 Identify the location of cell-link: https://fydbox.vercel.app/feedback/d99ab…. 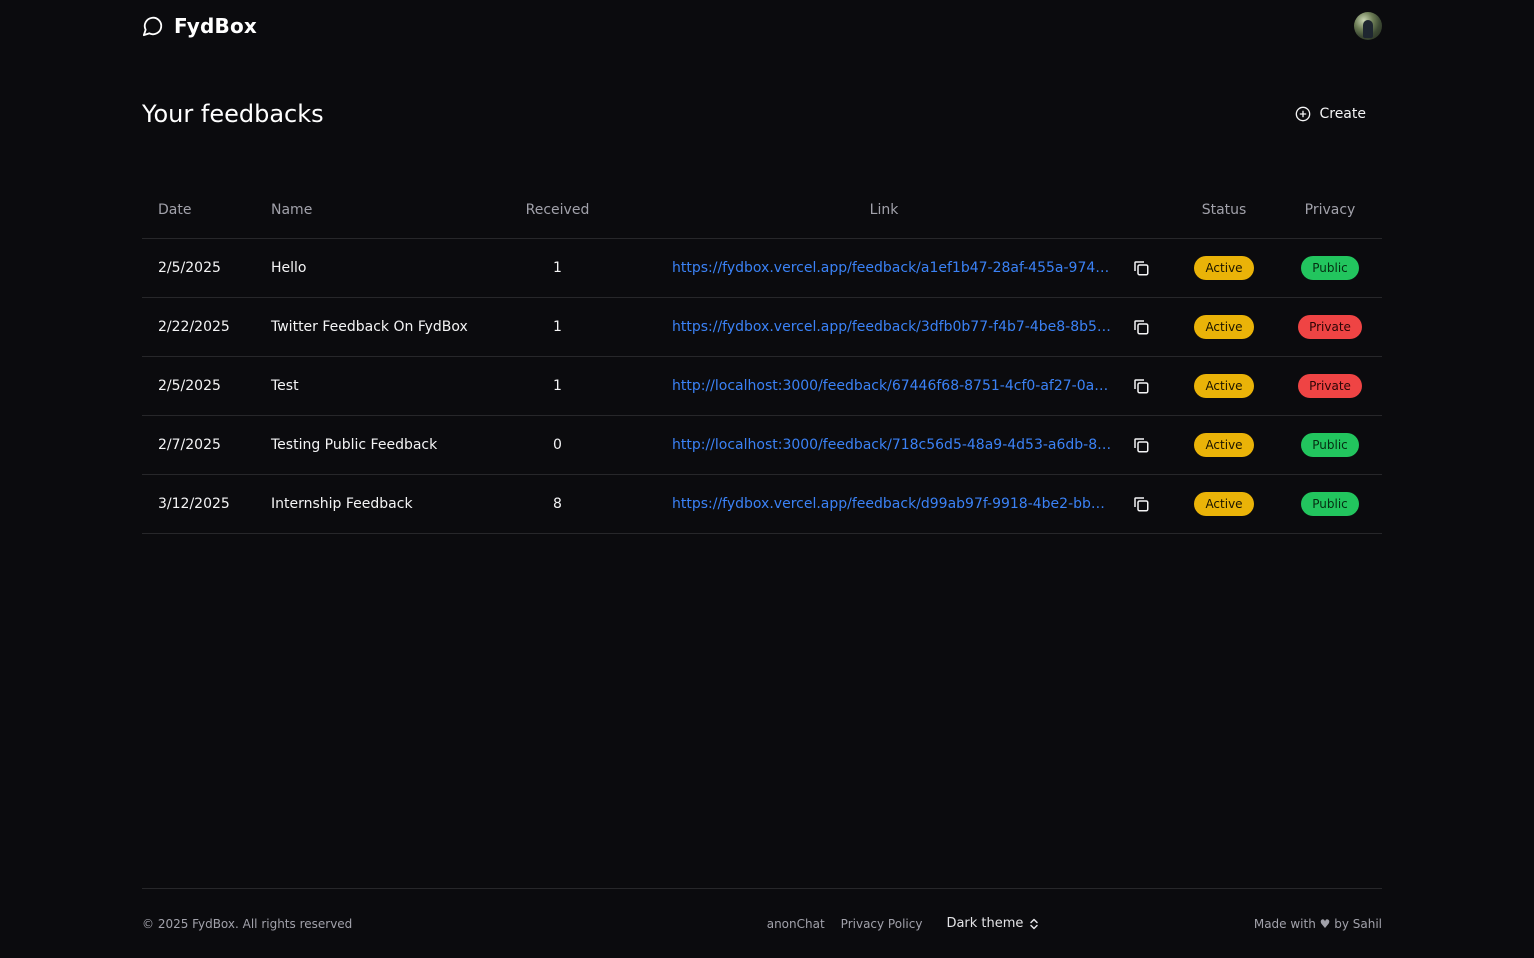
(884, 504).